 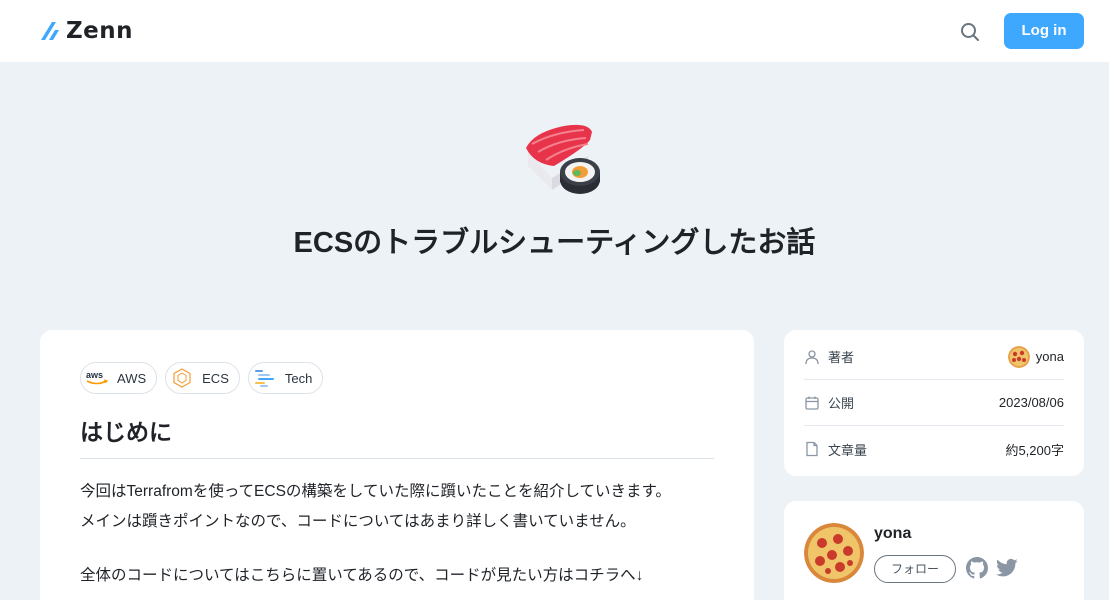 I want to click on logo-text: Zenn, so click(x=100, y=31).